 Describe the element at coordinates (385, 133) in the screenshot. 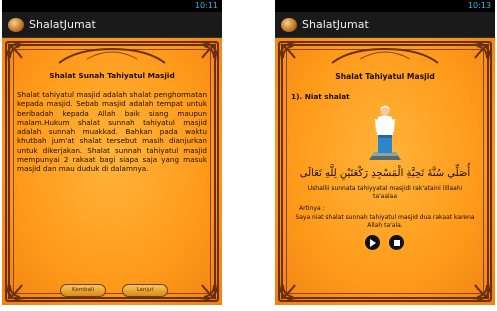

I see `praying-man-illustration` at that location.